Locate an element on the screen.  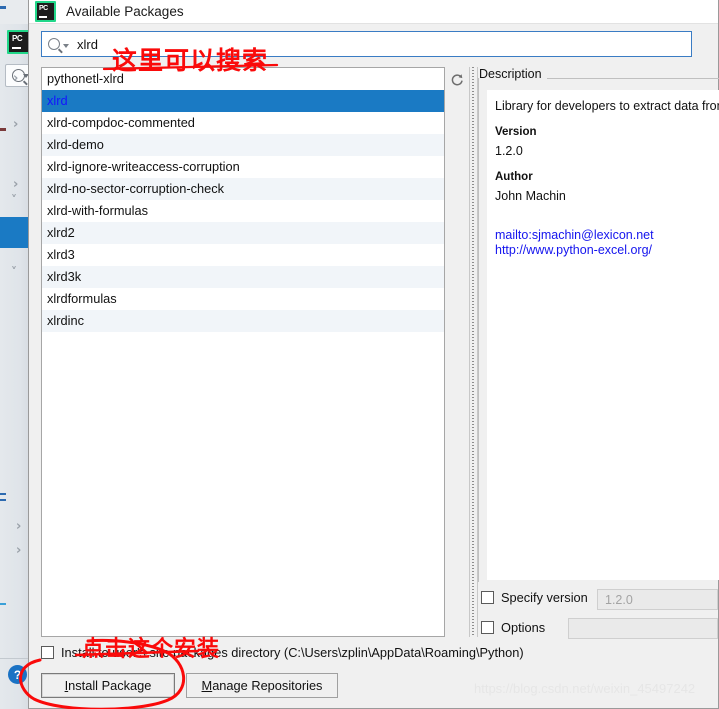
package-list-item: xlrd-no-sector-corruption-check is located at coordinates (243, 189).